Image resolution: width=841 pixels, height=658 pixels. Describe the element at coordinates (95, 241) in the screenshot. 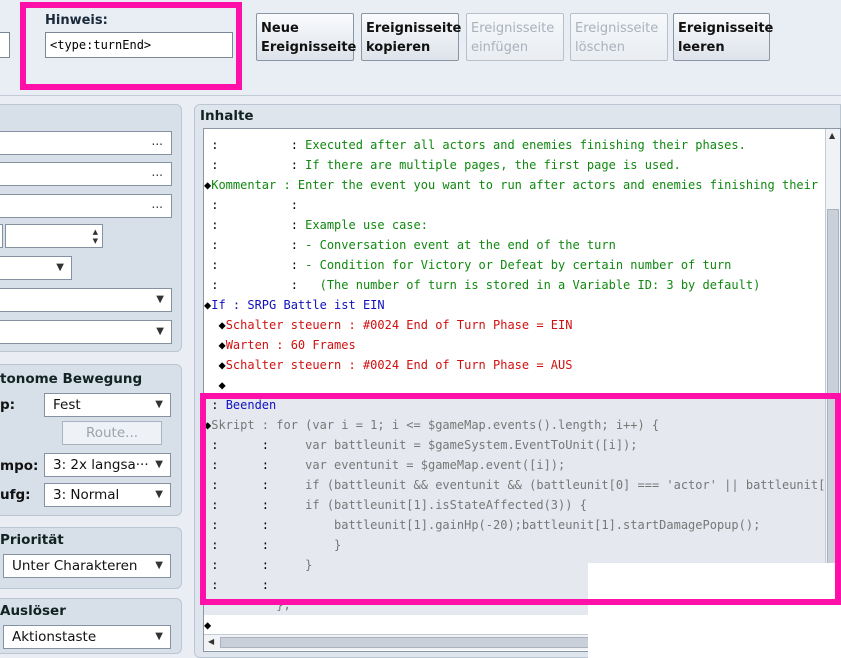

I see `spin-down-icon: ▼` at that location.